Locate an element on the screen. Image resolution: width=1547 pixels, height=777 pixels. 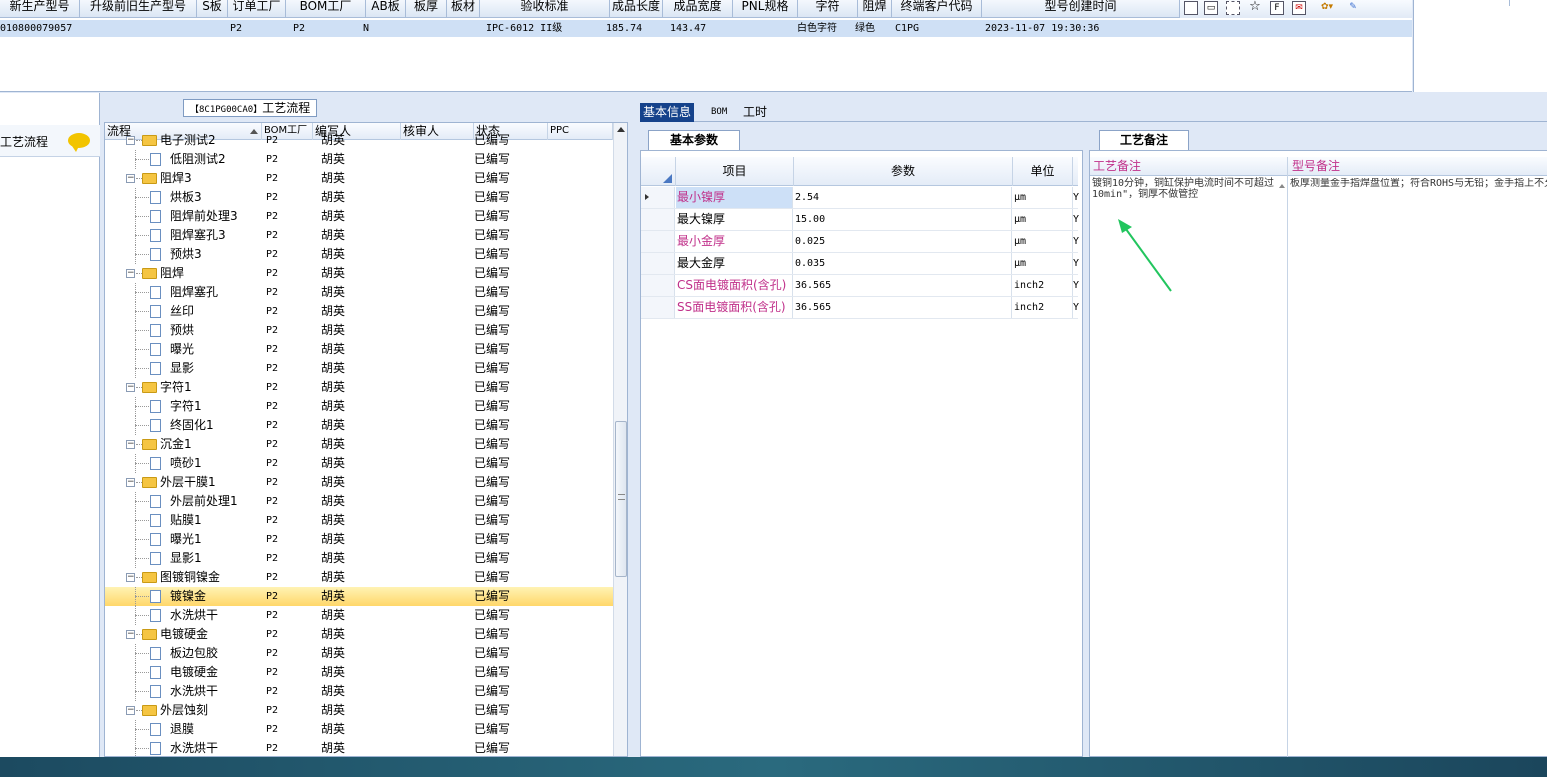
tree-row: 显影 P2 胡英 已编写 is located at coordinates (360, 368).